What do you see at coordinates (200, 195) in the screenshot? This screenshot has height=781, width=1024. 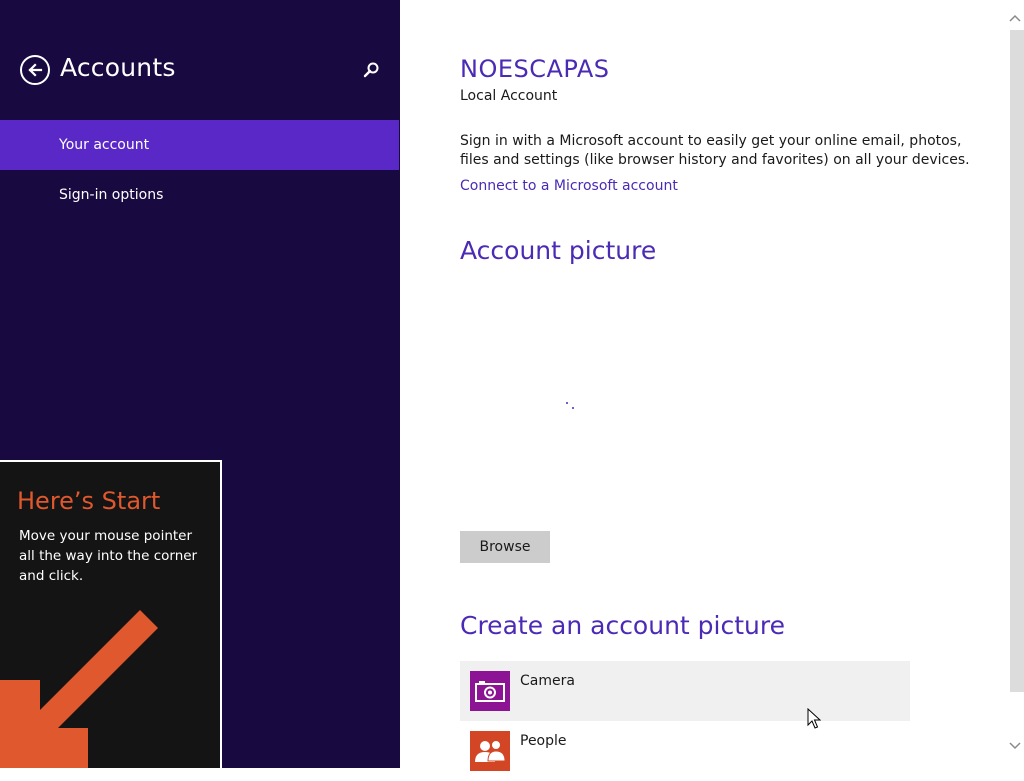 I see `nav-item-sign-in-options: Sign-in options` at bounding box center [200, 195].